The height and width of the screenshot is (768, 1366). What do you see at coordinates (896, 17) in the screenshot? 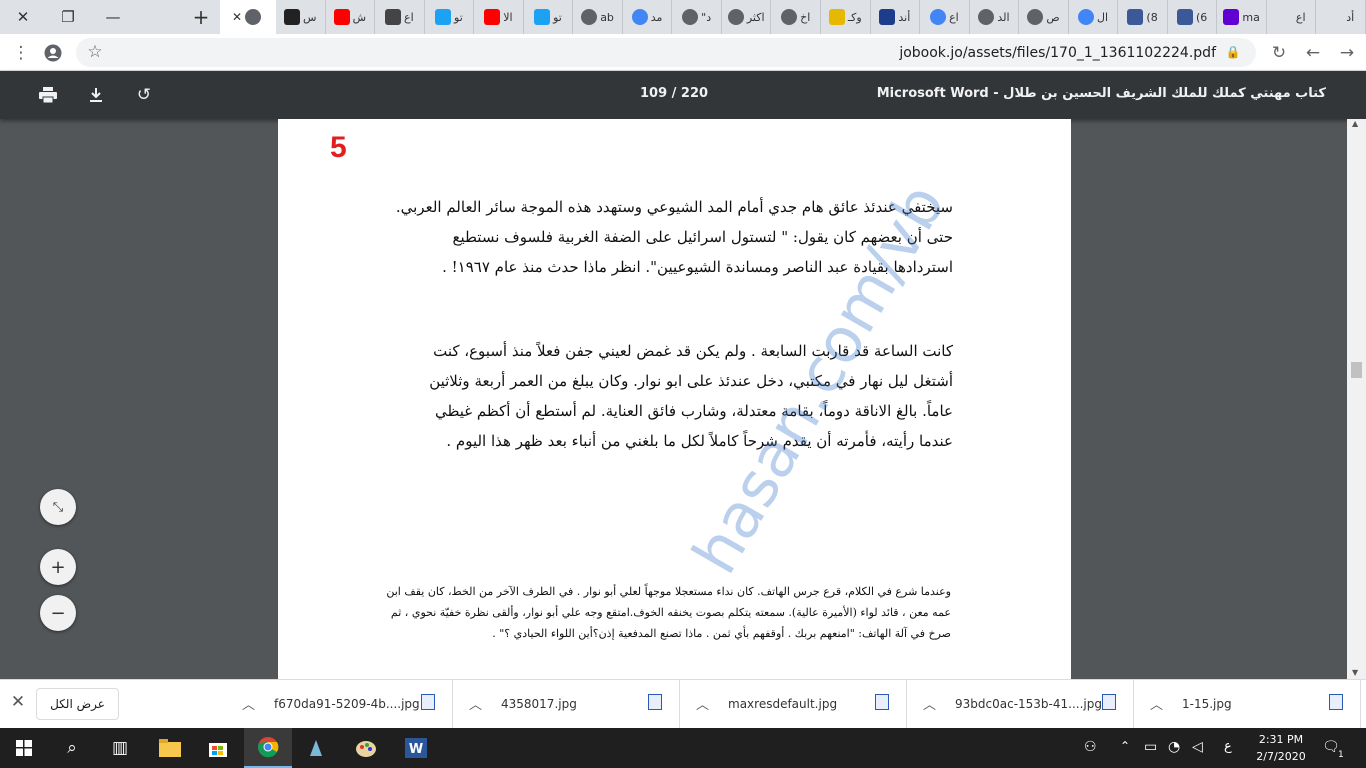
I see `browser-tab: أند` at bounding box center [896, 17].